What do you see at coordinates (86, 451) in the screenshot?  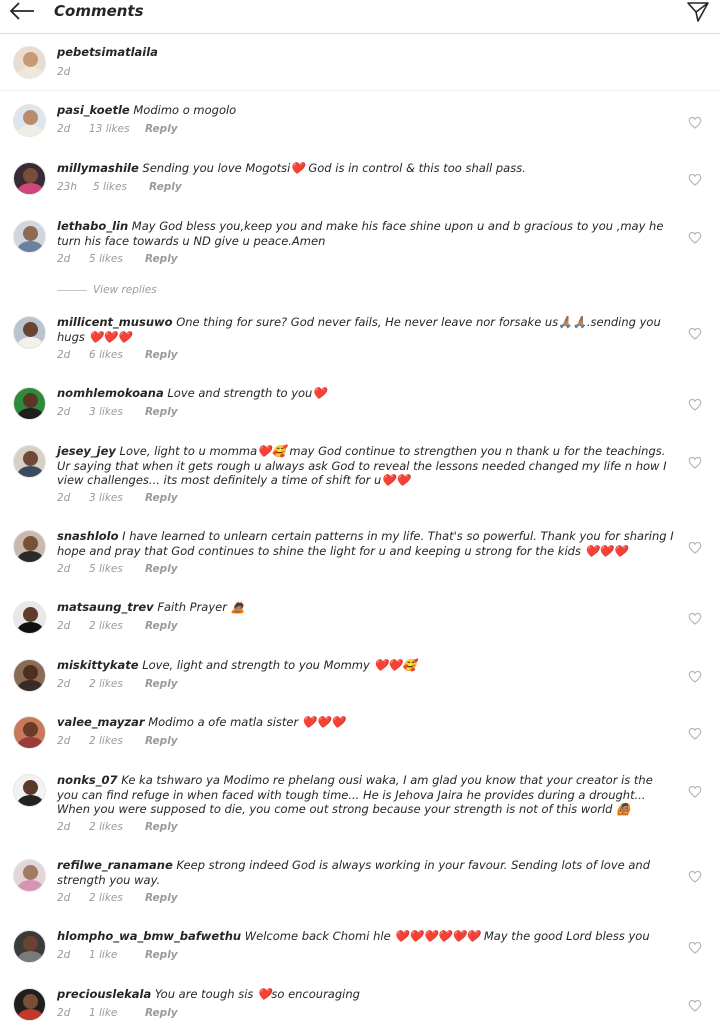 I see `comment-username: jesey_jey` at bounding box center [86, 451].